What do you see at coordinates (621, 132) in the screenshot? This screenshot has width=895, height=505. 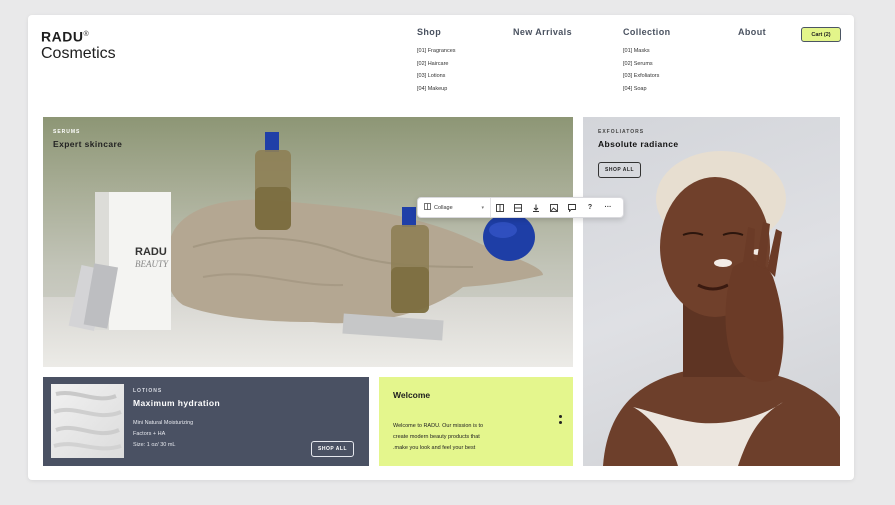 I see `exfoliators-eyebrow: EXFOLIATORS` at bounding box center [621, 132].